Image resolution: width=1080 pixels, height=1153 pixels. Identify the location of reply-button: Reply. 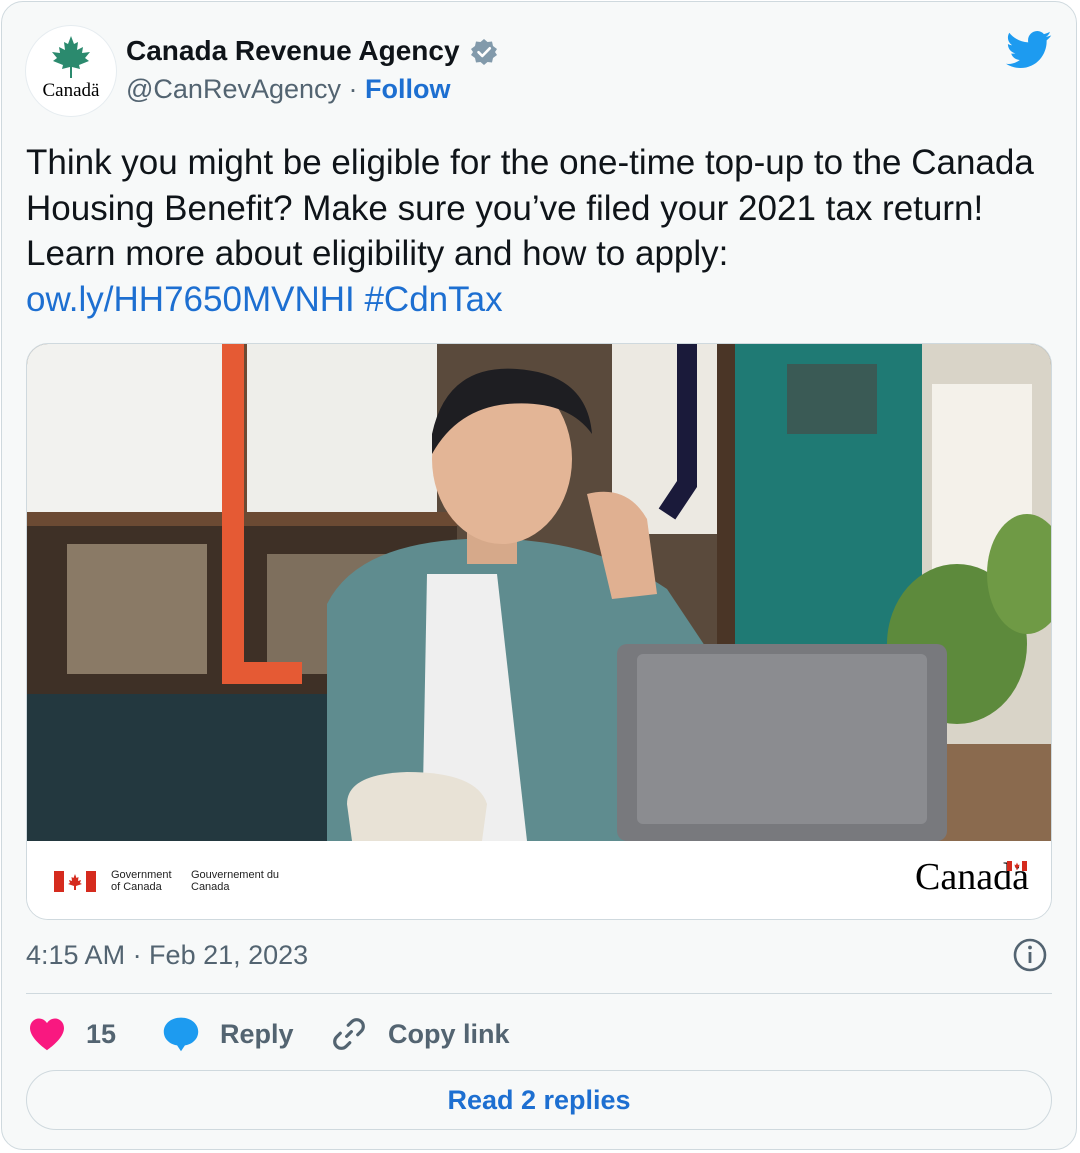
(228, 1034).